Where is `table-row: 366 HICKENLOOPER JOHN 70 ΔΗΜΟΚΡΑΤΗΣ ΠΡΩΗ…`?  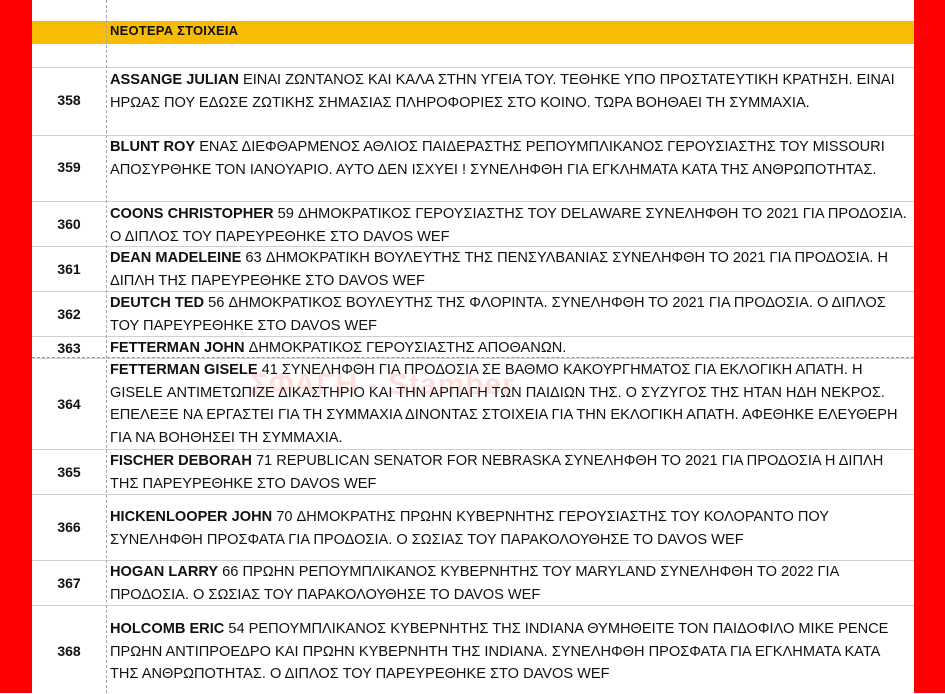 table-row: 366 HICKENLOOPER JOHN 70 ΔΗΜΟΚΡΑΤΗΣ ΠΡΩΗ… is located at coordinates (473, 527).